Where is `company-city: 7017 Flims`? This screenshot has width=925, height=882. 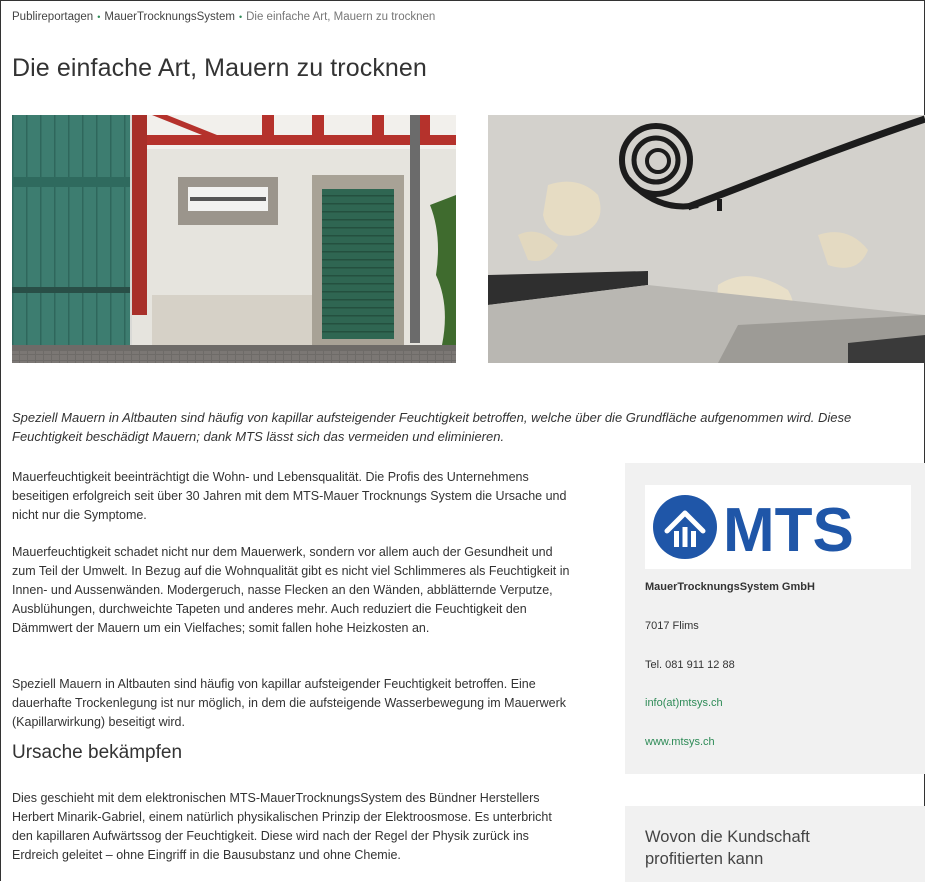
company-city: 7017 Flims is located at coordinates (672, 626).